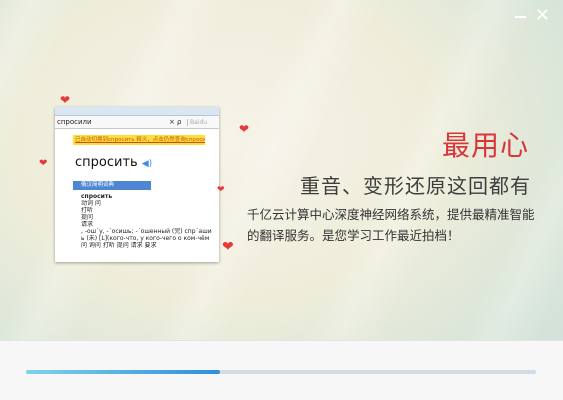  Describe the element at coordinates (203, 122) in the screenshot. I see `screenshot-baidu-box: Baidu` at that location.